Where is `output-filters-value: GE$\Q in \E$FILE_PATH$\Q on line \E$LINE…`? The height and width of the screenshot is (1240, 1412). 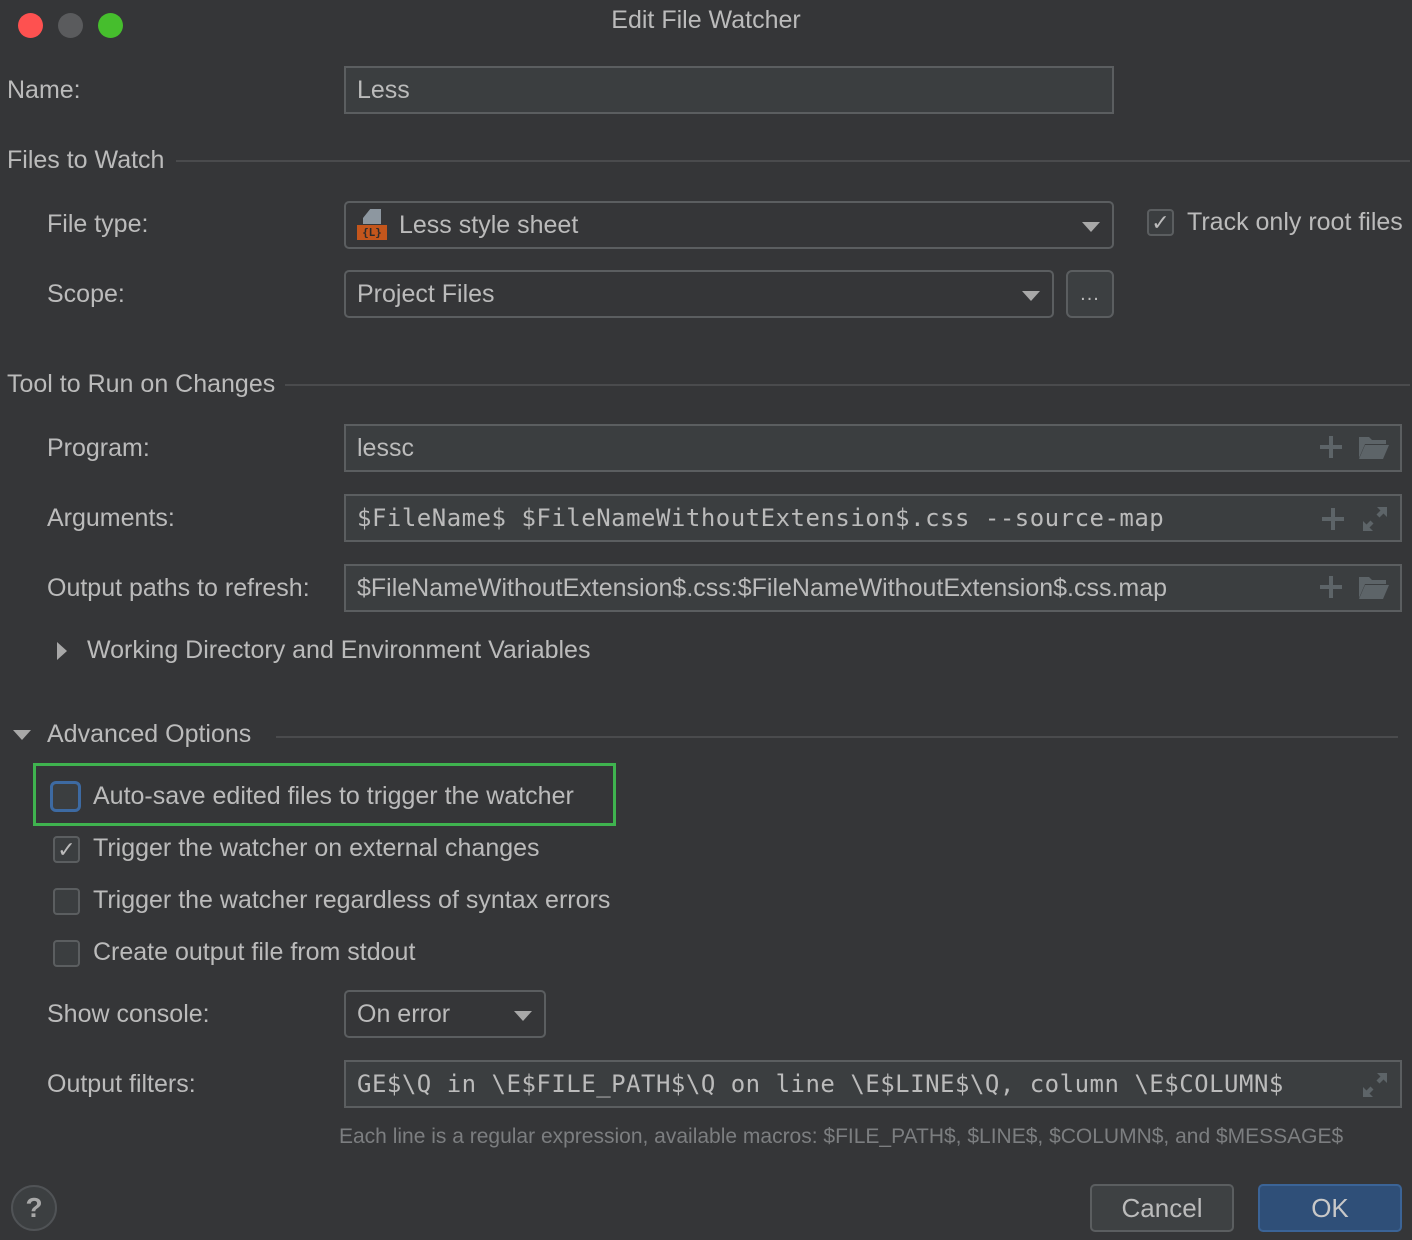
output-filters-value: GE$\Q in \E$FILE_PATH$\Q on line \E$LINE… is located at coordinates (820, 1084).